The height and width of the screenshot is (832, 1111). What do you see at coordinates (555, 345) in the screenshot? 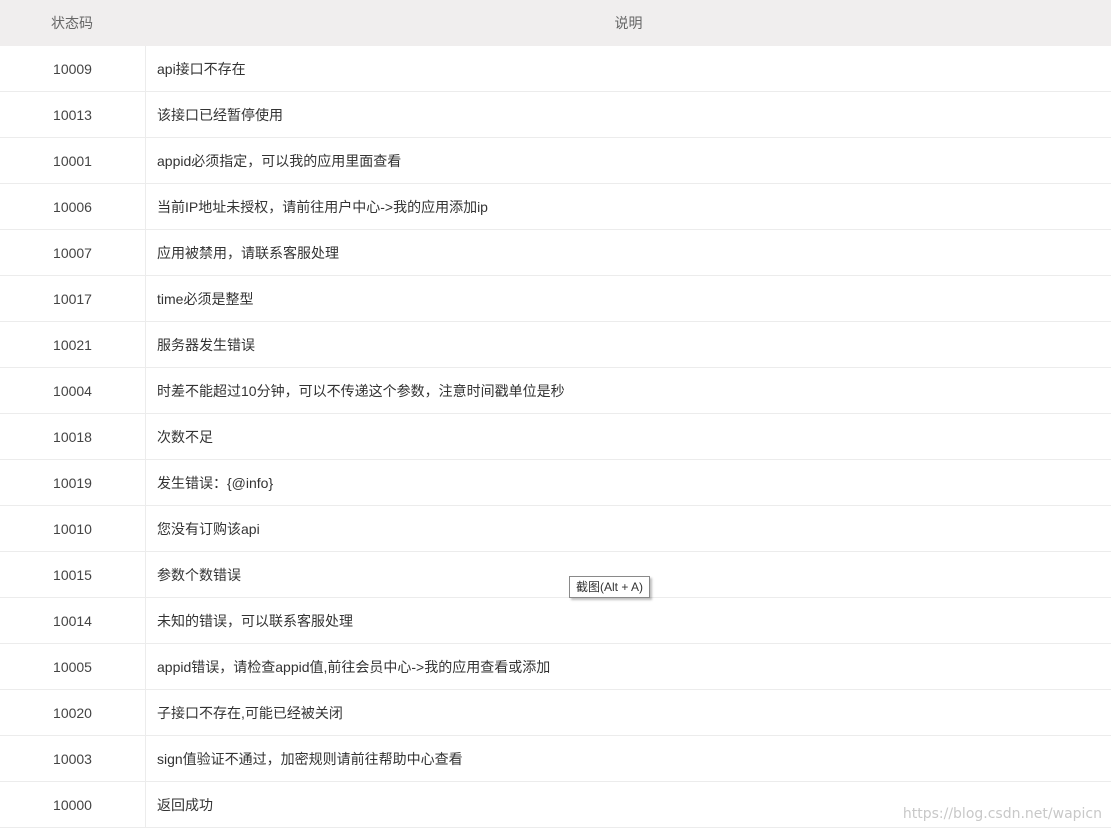
I see `table-row: 10021 服务器发生错误` at bounding box center [555, 345].